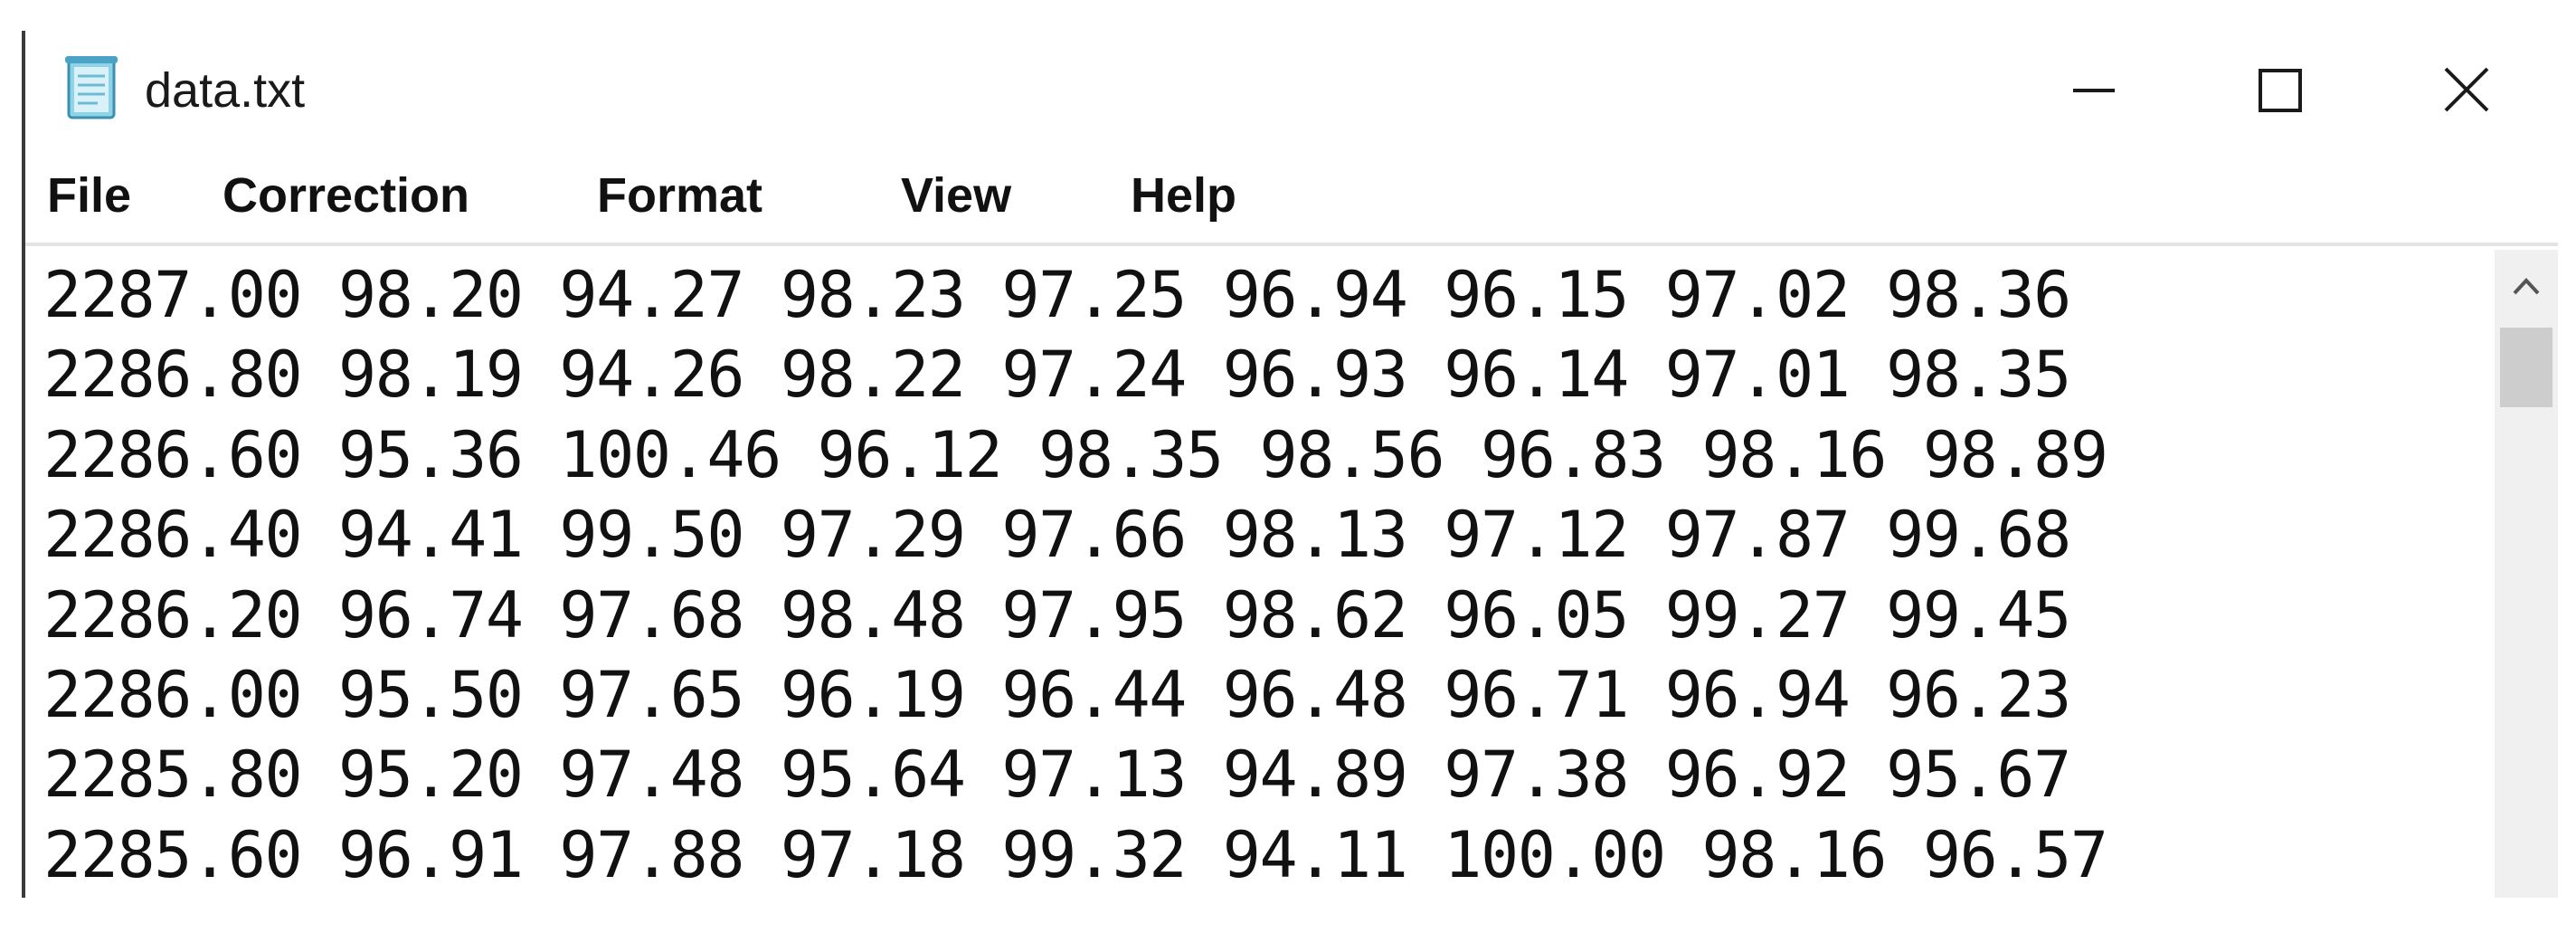  I want to click on menu-divider, so click(1292, 244).